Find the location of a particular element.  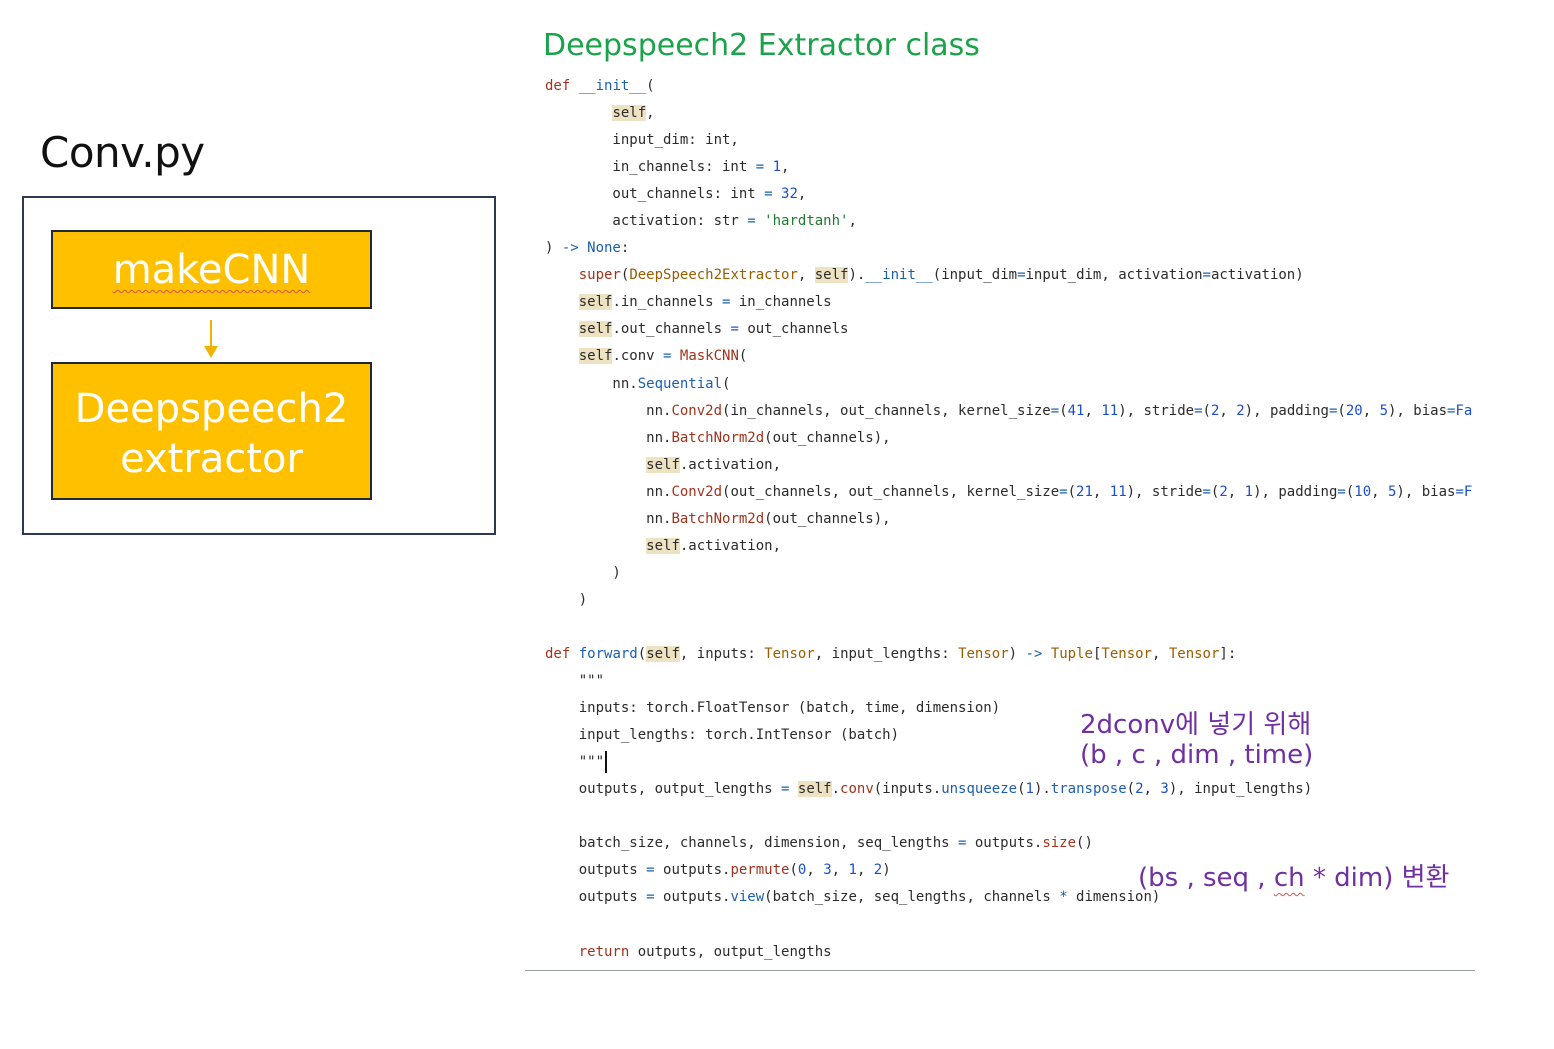

code-line: def __init__( is located at coordinates (600, 86).